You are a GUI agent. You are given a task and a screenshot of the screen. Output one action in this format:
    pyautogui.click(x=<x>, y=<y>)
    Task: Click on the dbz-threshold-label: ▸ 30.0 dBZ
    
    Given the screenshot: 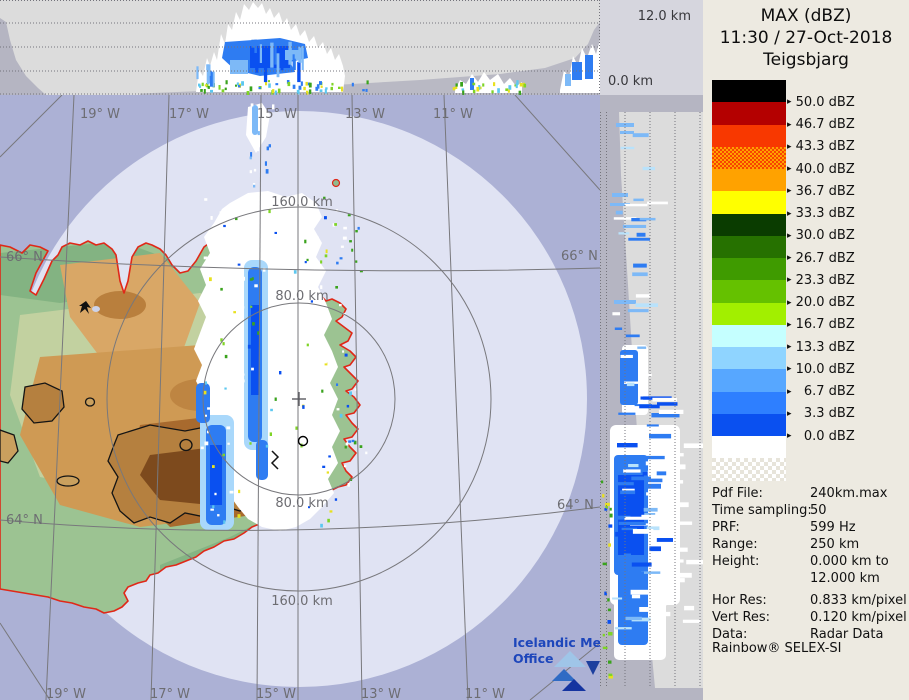 What is the action you would take?
    pyautogui.click(x=821, y=236)
    